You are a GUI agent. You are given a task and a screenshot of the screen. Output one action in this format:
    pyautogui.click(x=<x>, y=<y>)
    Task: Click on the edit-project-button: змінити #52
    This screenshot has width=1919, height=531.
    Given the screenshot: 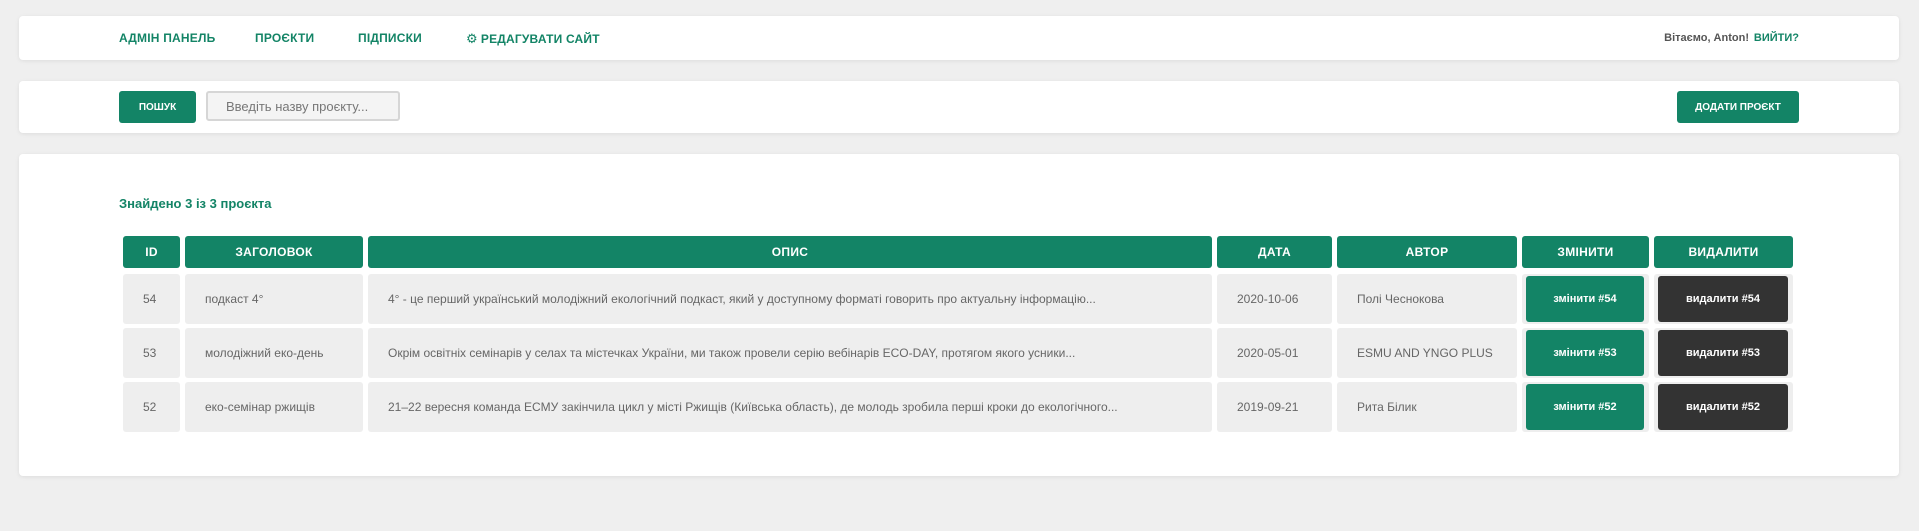 What is the action you would take?
    pyautogui.click(x=1585, y=407)
    